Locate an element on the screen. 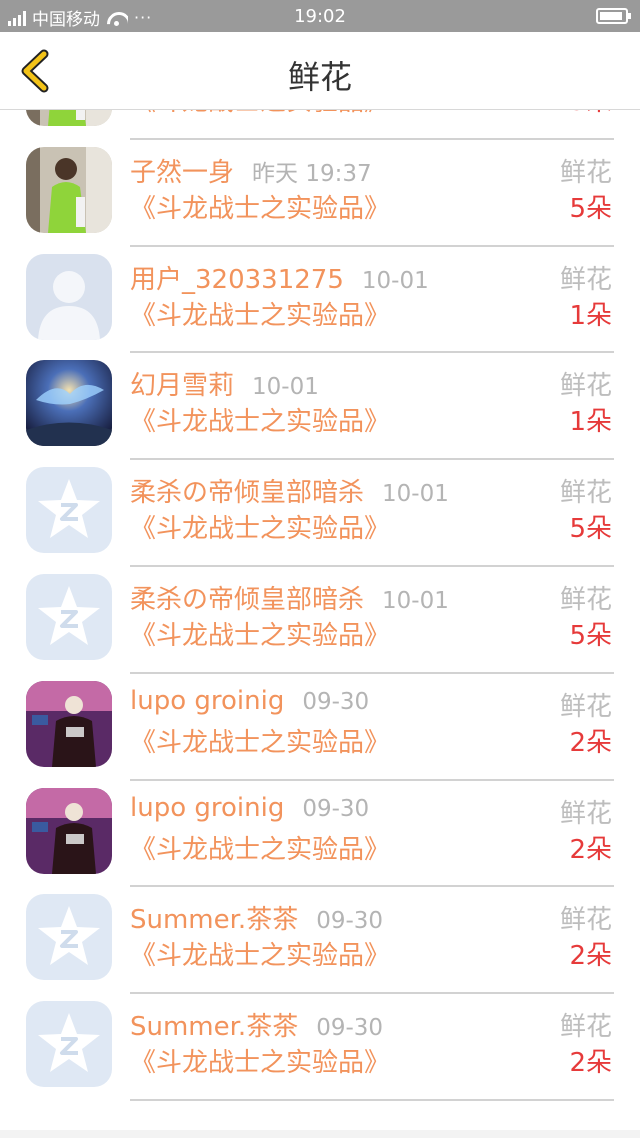  row-divider is located at coordinates (372, 1099).